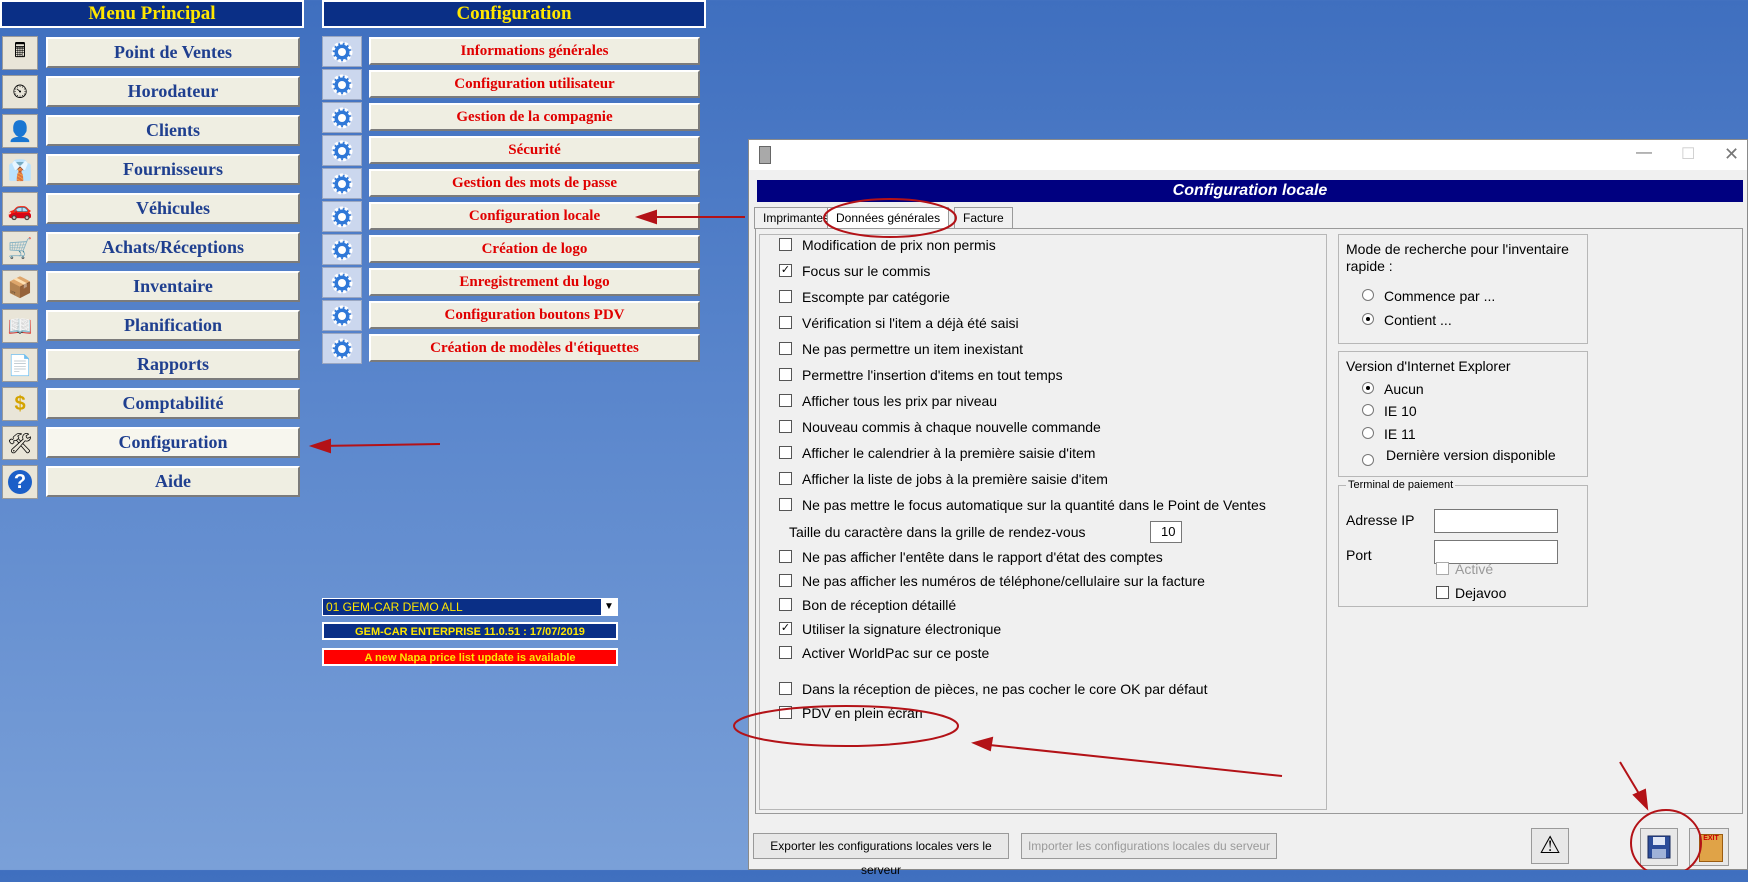  I want to click on menu-button: Inventaire, so click(173, 286).